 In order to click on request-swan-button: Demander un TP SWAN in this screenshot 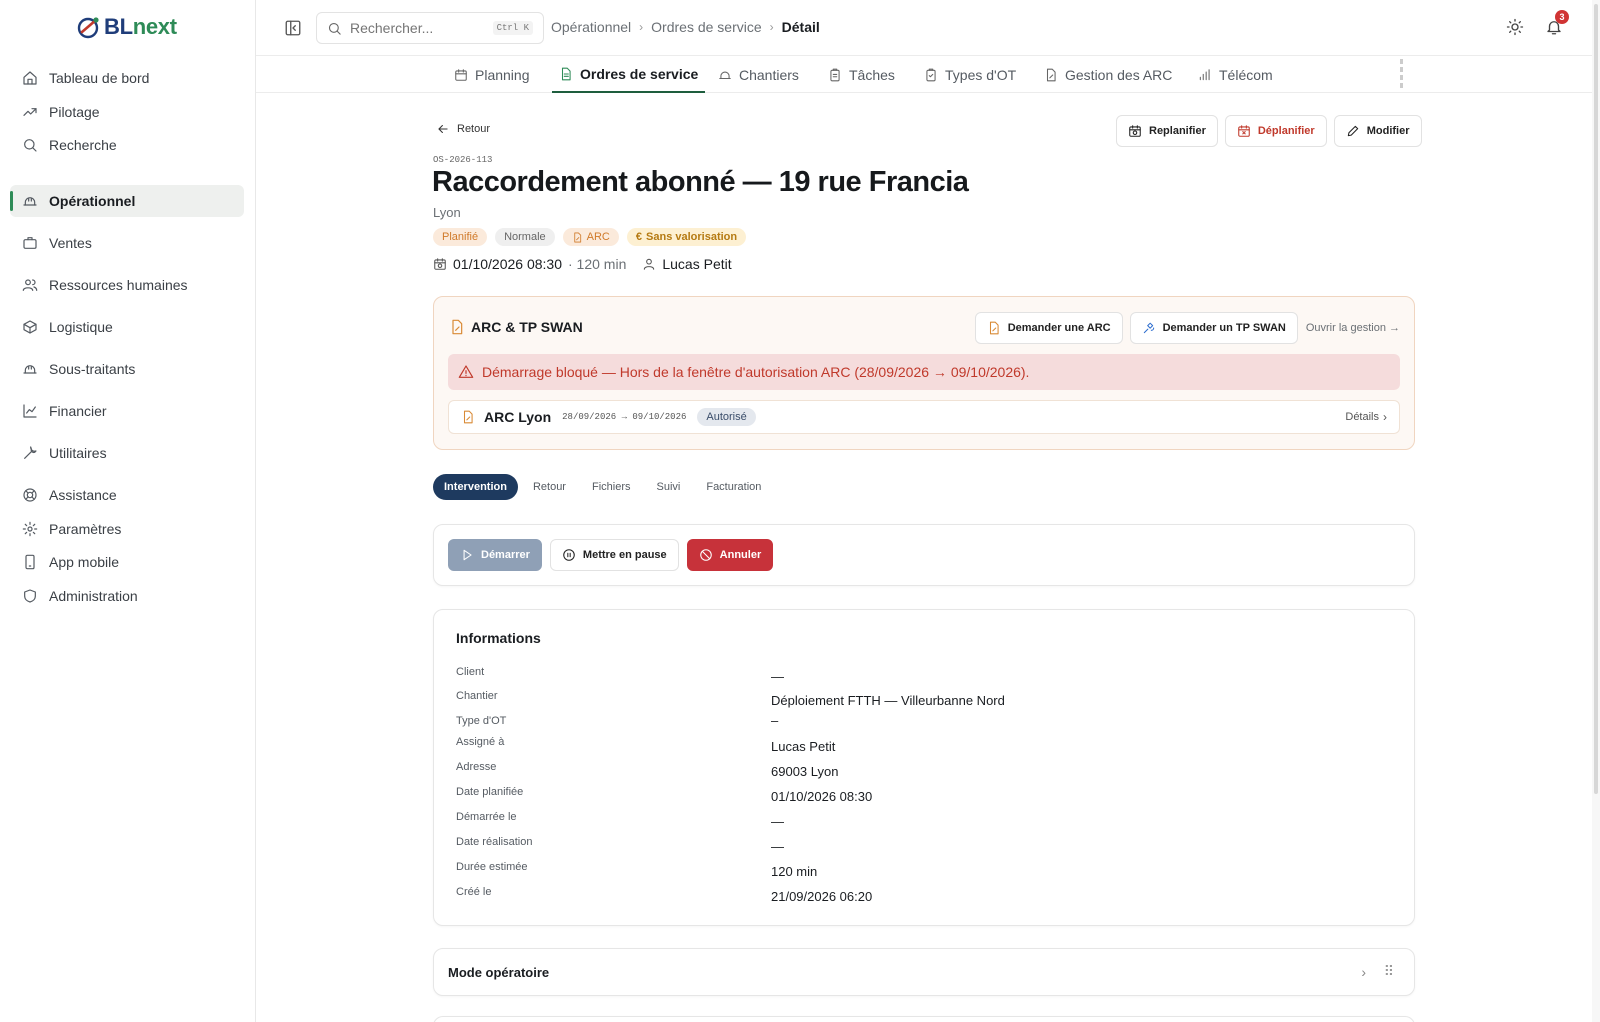, I will do `click(1213, 328)`.